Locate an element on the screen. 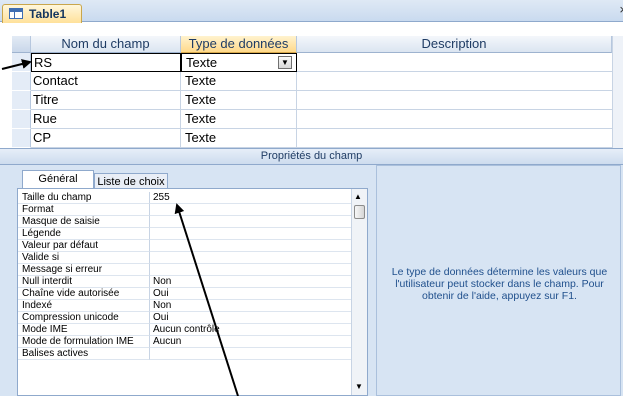 The height and width of the screenshot is (396, 623). arrow-to-rs-row is located at coordinates (16, 64).